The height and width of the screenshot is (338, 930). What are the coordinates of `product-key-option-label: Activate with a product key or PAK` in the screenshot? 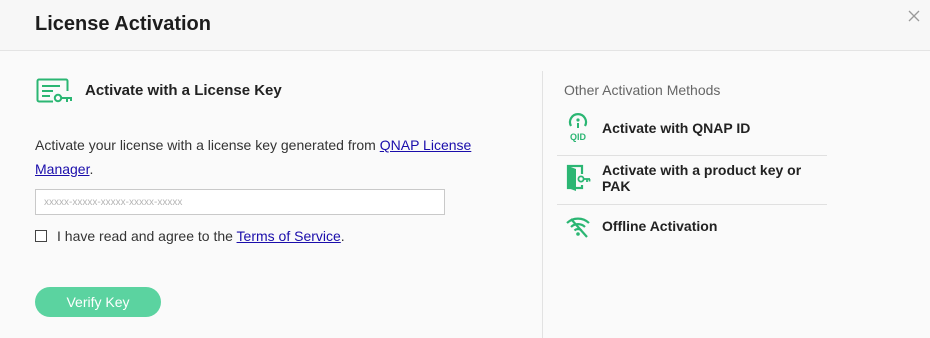 It's located at (702, 177).